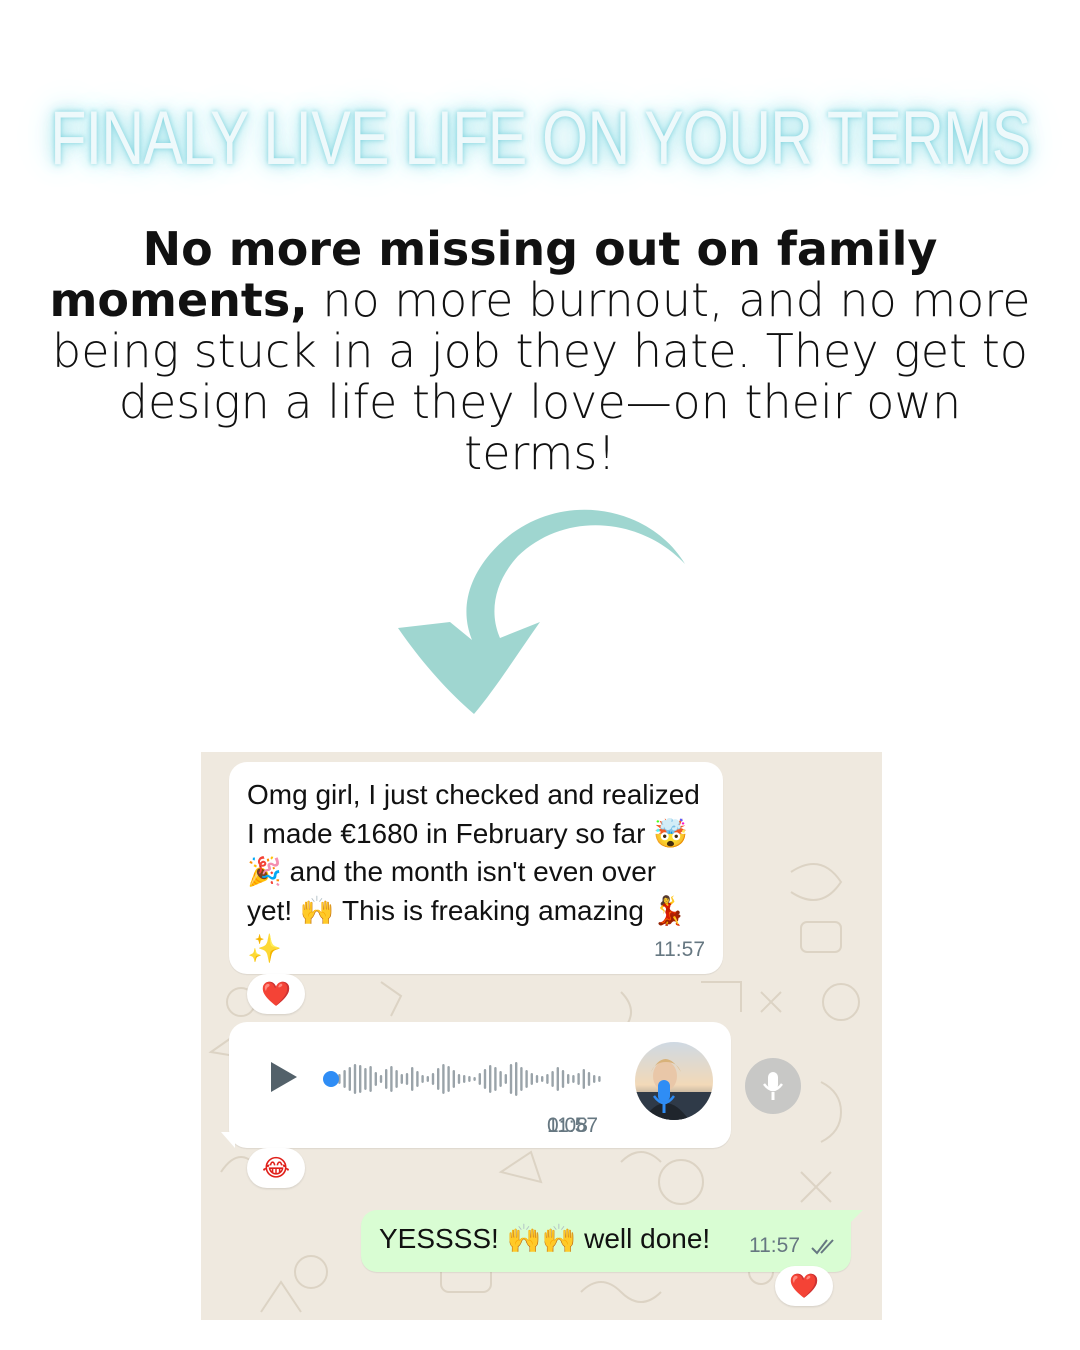  Describe the element at coordinates (331, 1079) in the screenshot. I see `playback-knob` at that location.